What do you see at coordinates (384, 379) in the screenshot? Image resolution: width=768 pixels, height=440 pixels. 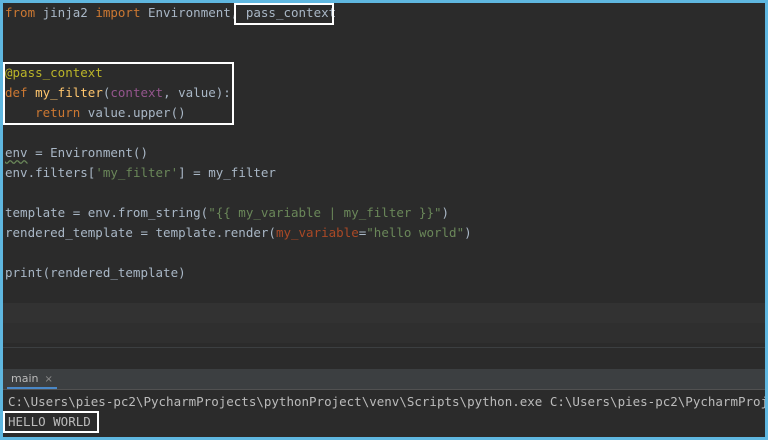 I see `run-tab-bar: main ×` at bounding box center [384, 379].